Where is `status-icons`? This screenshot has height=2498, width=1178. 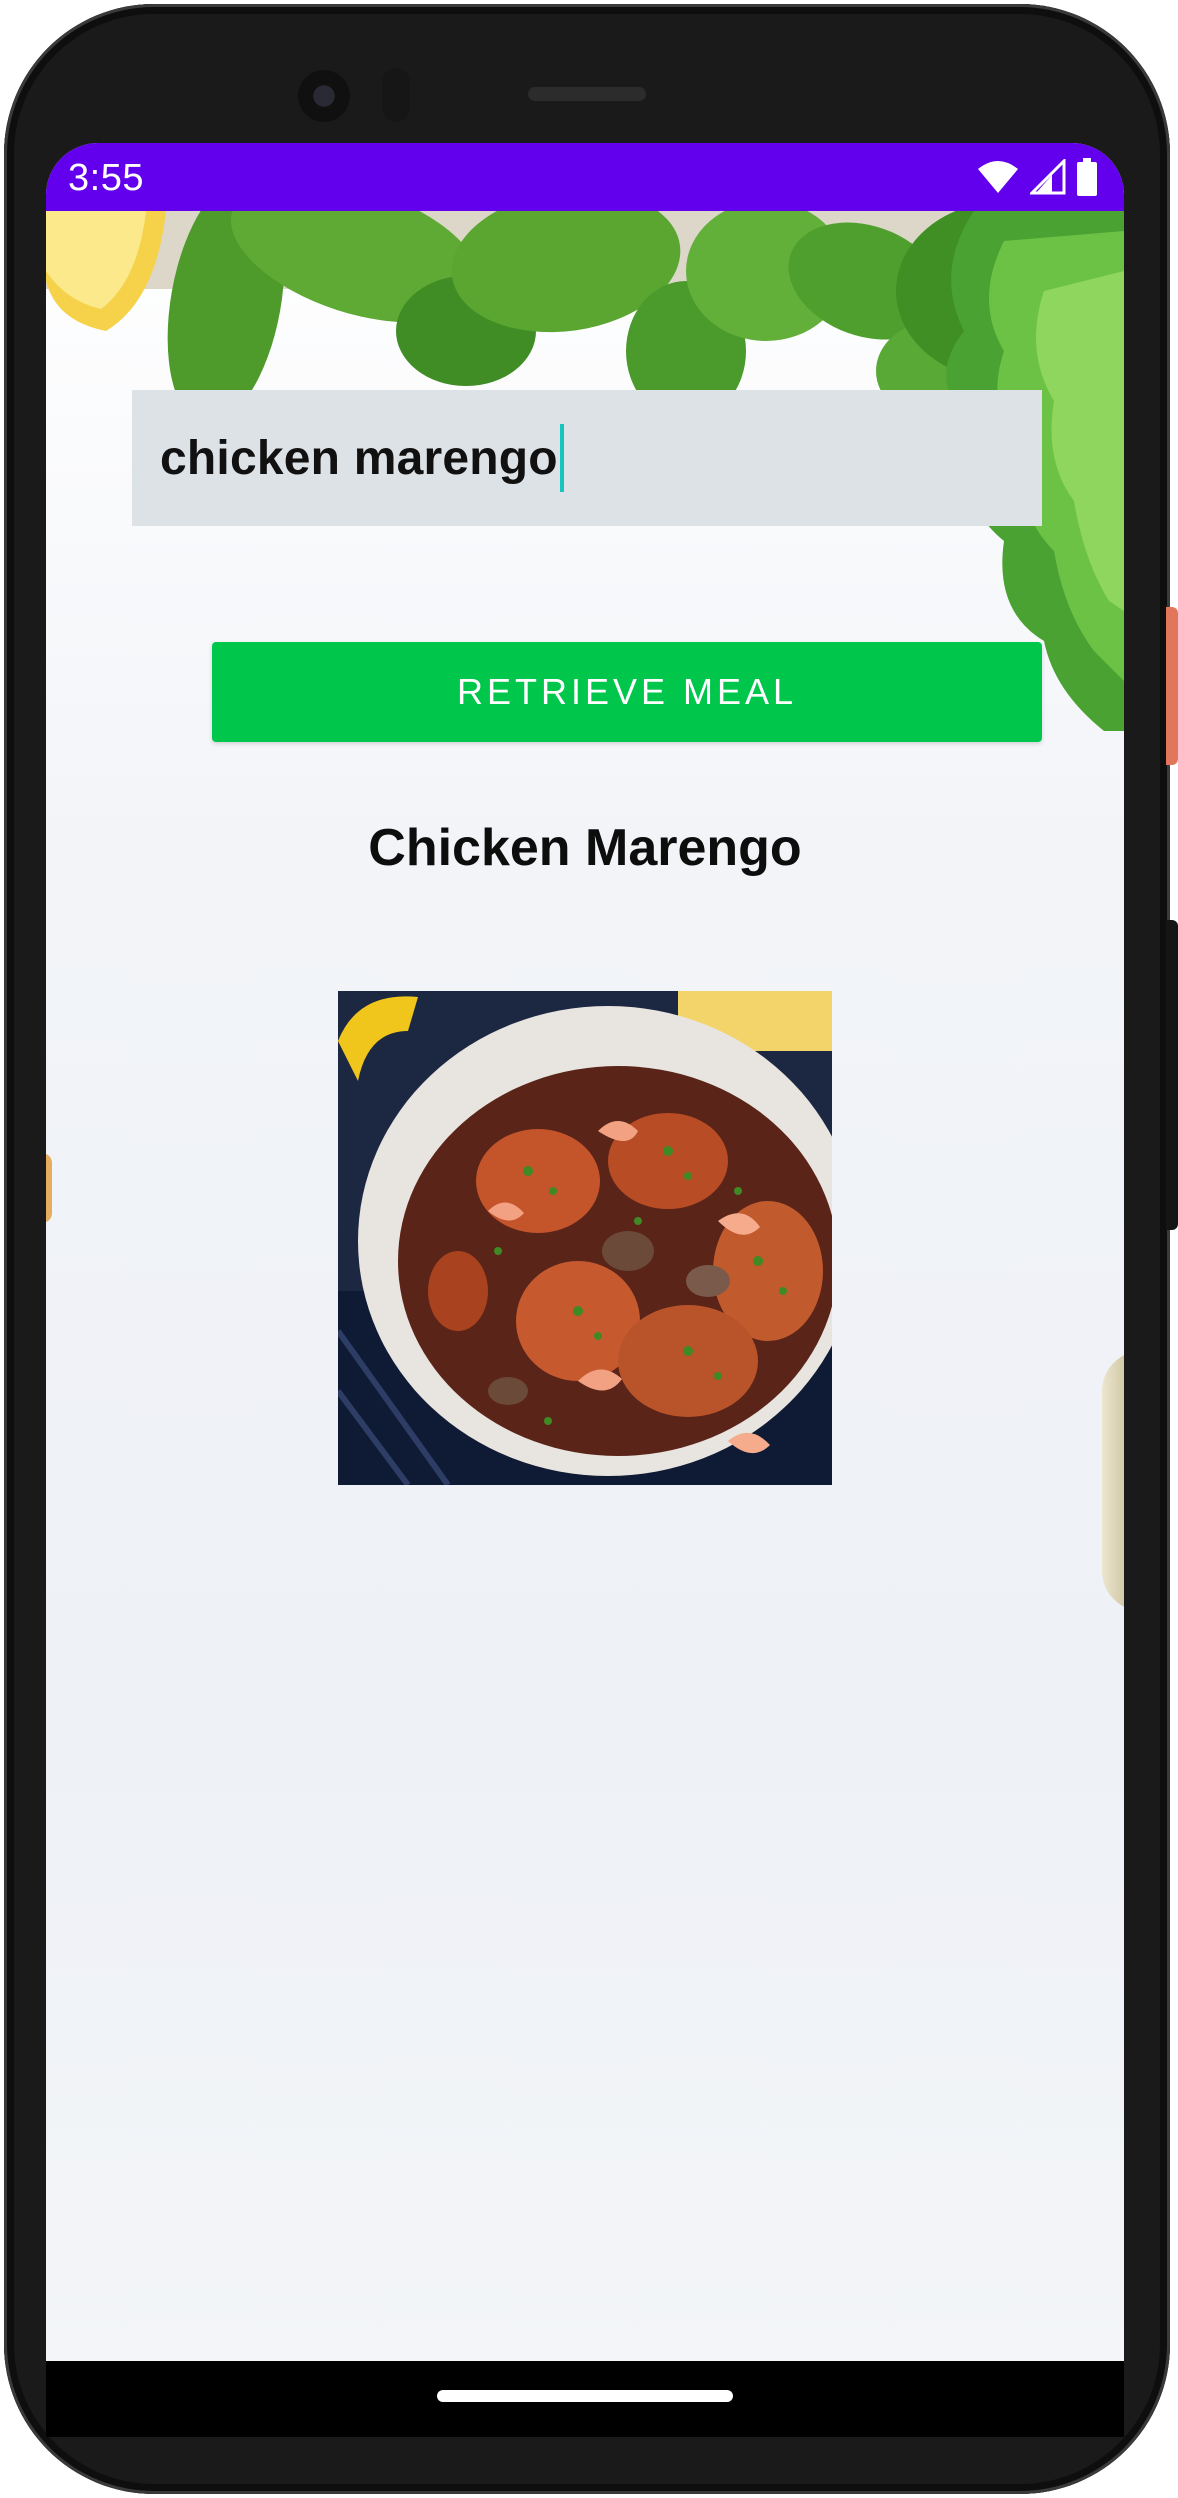 status-icons is located at coordinates (1037, 177).